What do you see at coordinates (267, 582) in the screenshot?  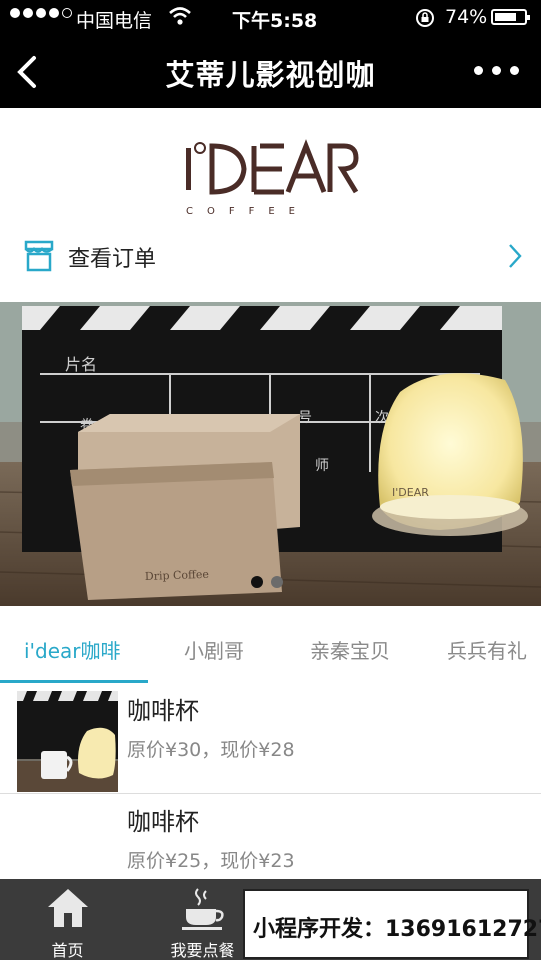 I see `carousel-indicator` at bounding box center [267, 582].